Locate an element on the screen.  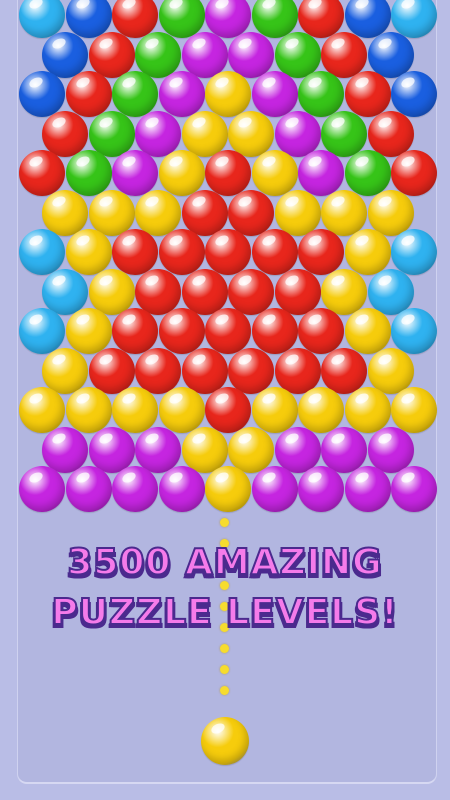
promo-banner: 3500 AMAZING PUZZLE LEVELS! is located at coordinates (225, 588).